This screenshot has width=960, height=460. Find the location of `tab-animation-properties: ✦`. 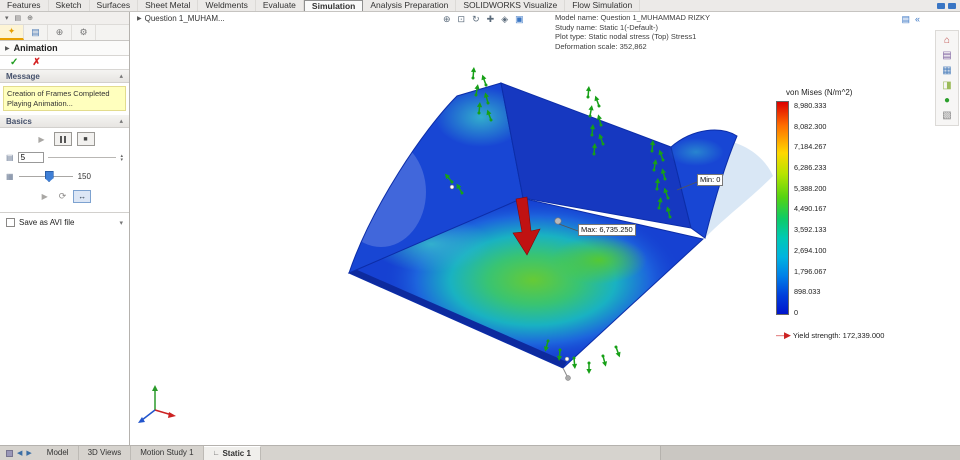

tab-animation-properties: ✦ is located at coordinates (12, 32).